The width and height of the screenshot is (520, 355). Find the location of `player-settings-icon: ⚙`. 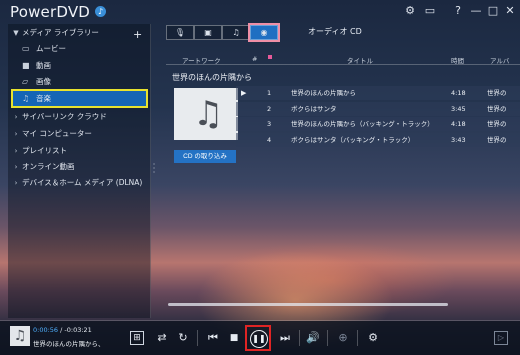

player-settings-icon: ⚙ is located at coordinates (373, 338).